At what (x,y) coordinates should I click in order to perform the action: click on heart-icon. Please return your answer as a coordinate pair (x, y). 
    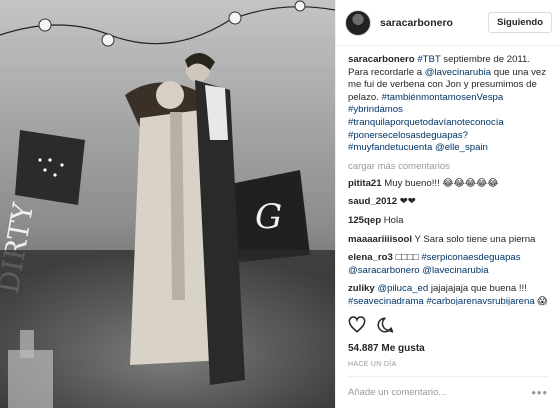
    Looking at the image, I should click on (357, 325).